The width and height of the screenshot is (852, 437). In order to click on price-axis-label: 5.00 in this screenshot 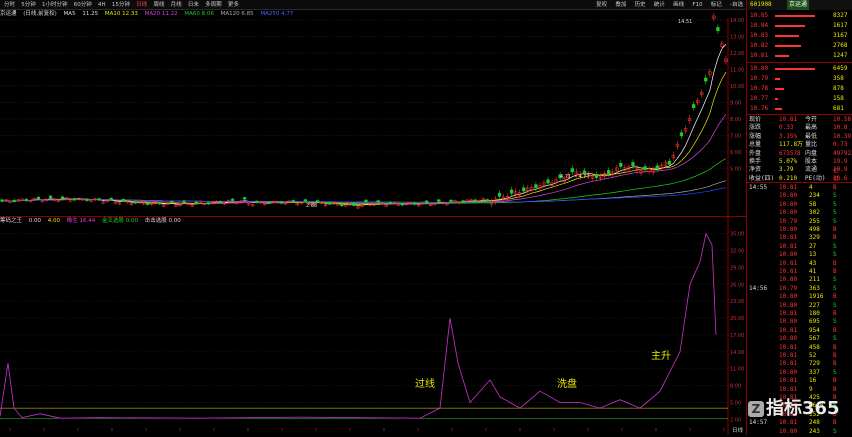, I will do `click(735, 169)`.